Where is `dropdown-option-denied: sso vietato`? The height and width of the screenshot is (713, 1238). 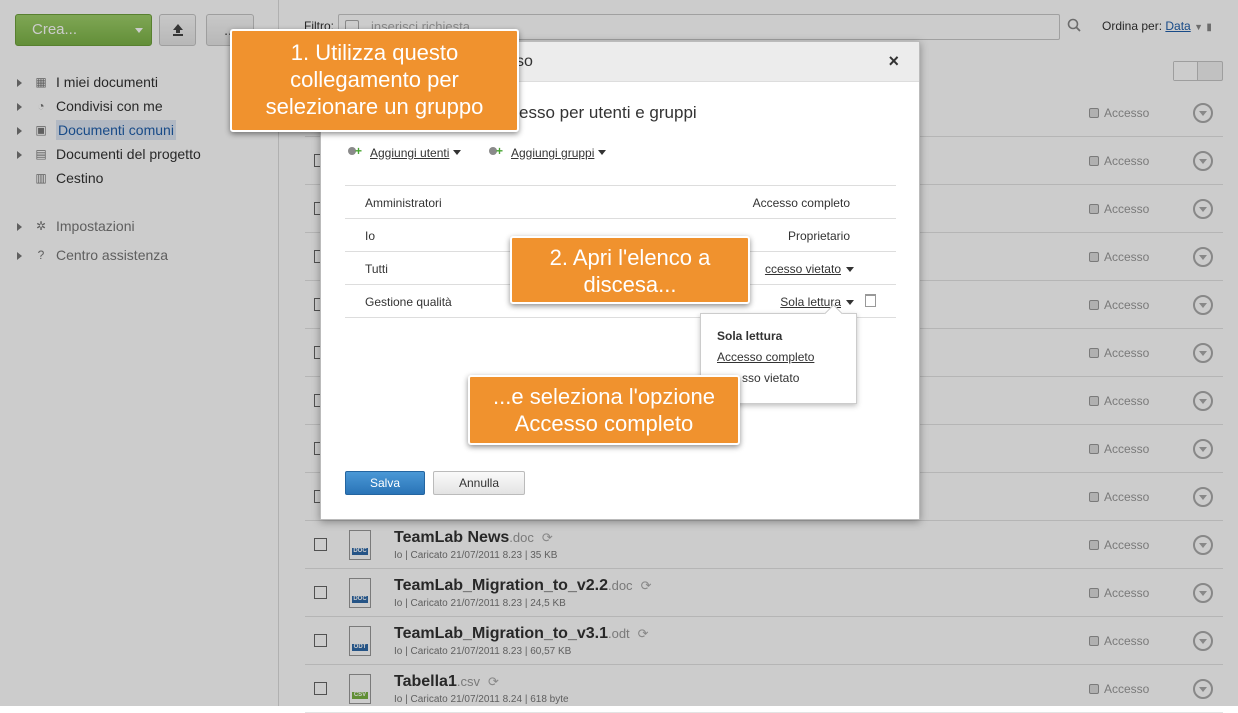 dropdown-option-denied: sso vietato is located at coordinates (770, 378).